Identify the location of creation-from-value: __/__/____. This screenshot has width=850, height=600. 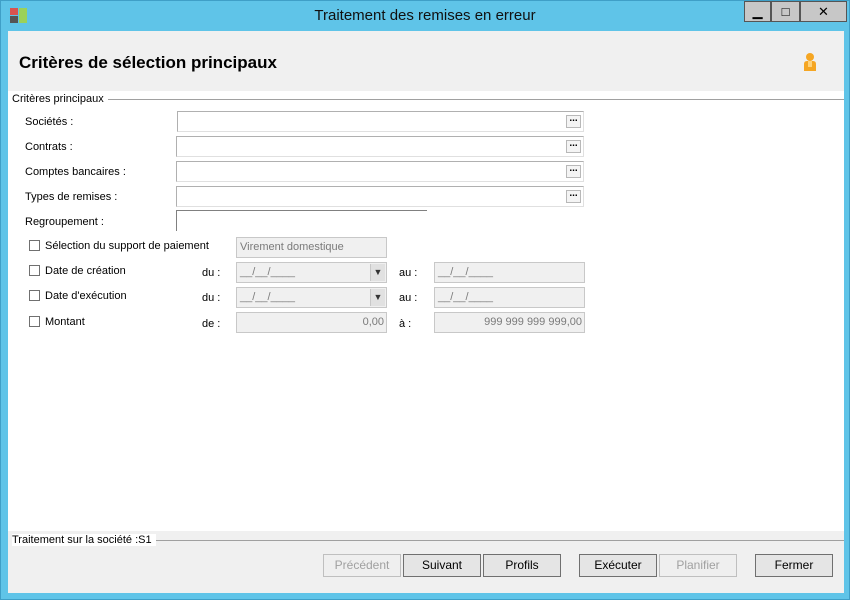
(268, 272).